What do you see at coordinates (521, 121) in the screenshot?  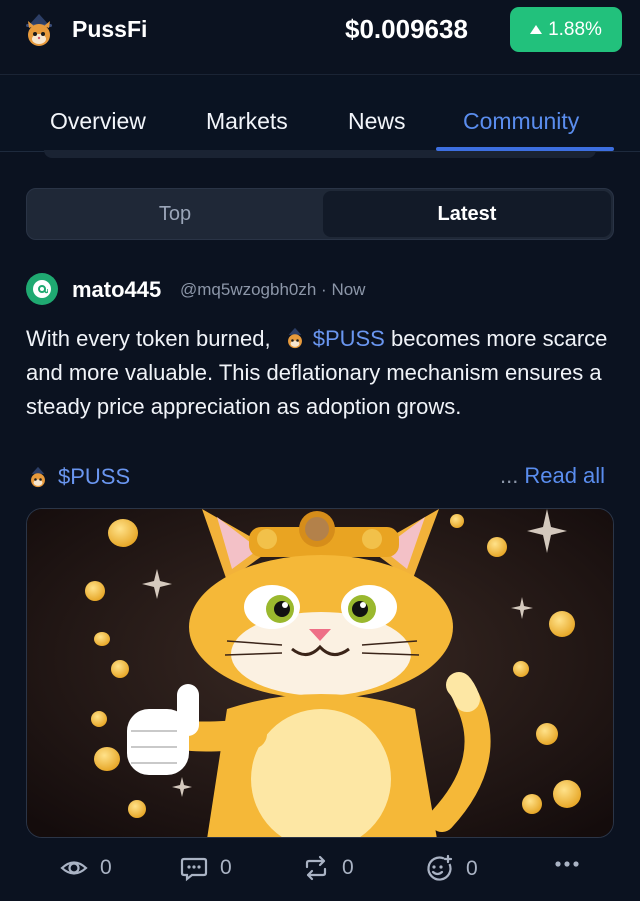 I see `tab-community: Community` at bounding box center [521, 121].